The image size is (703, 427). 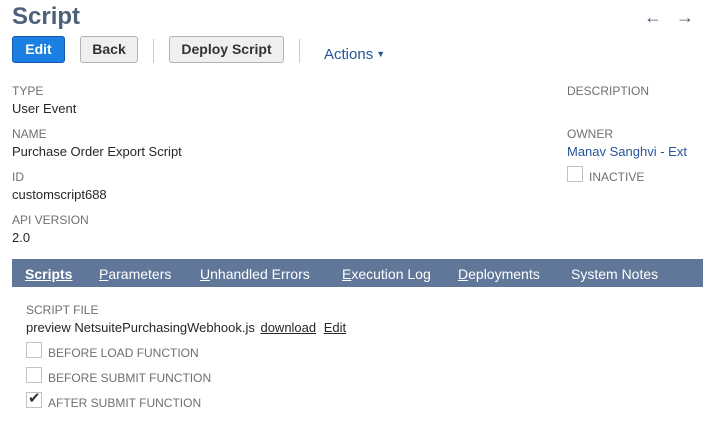 I want to click on deploy-script-button: Deploy Script, so click(x=226, y=49).